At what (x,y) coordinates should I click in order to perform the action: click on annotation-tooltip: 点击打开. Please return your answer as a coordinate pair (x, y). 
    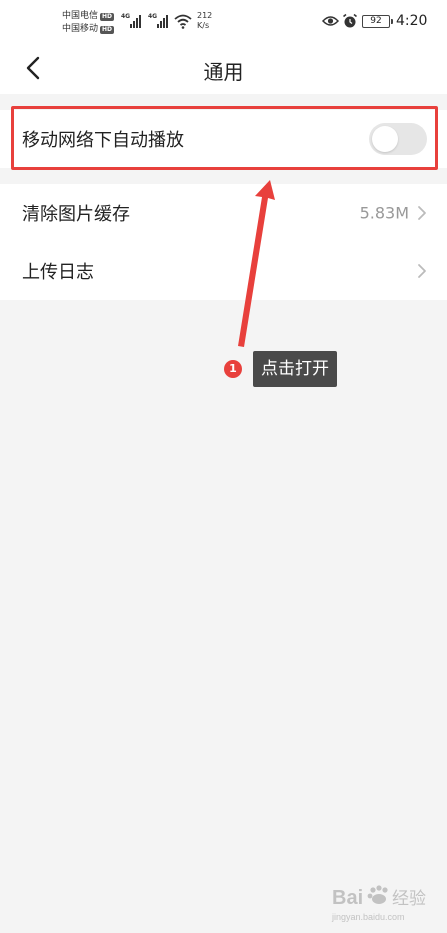
    Looking at the image, I should click on (295, 369).